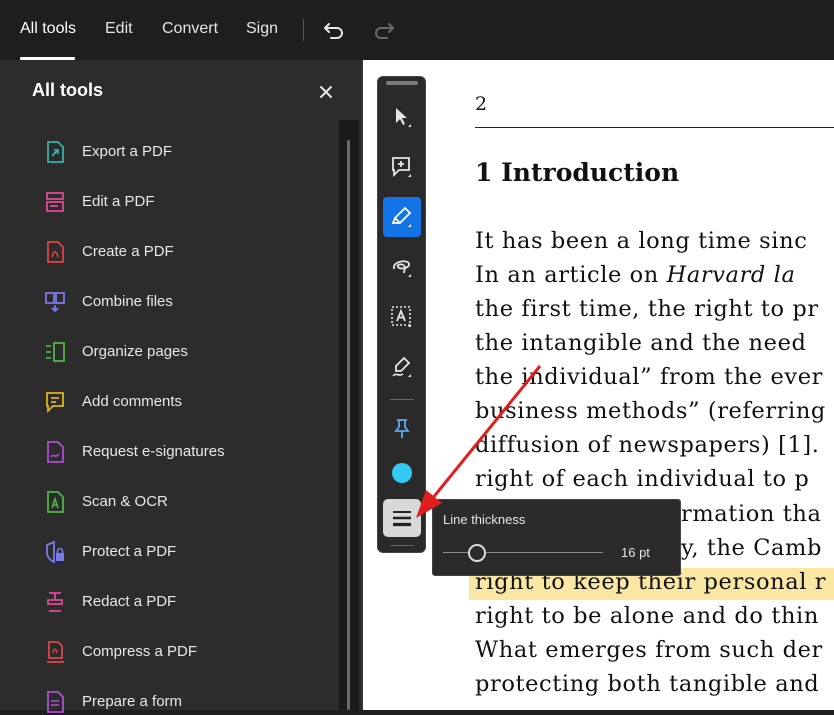 The height and width of the screenshot is (715, 834). Describe the element at coordinates (55, 602) in the screenshot. I see `redact-pdf-icon` at that location.